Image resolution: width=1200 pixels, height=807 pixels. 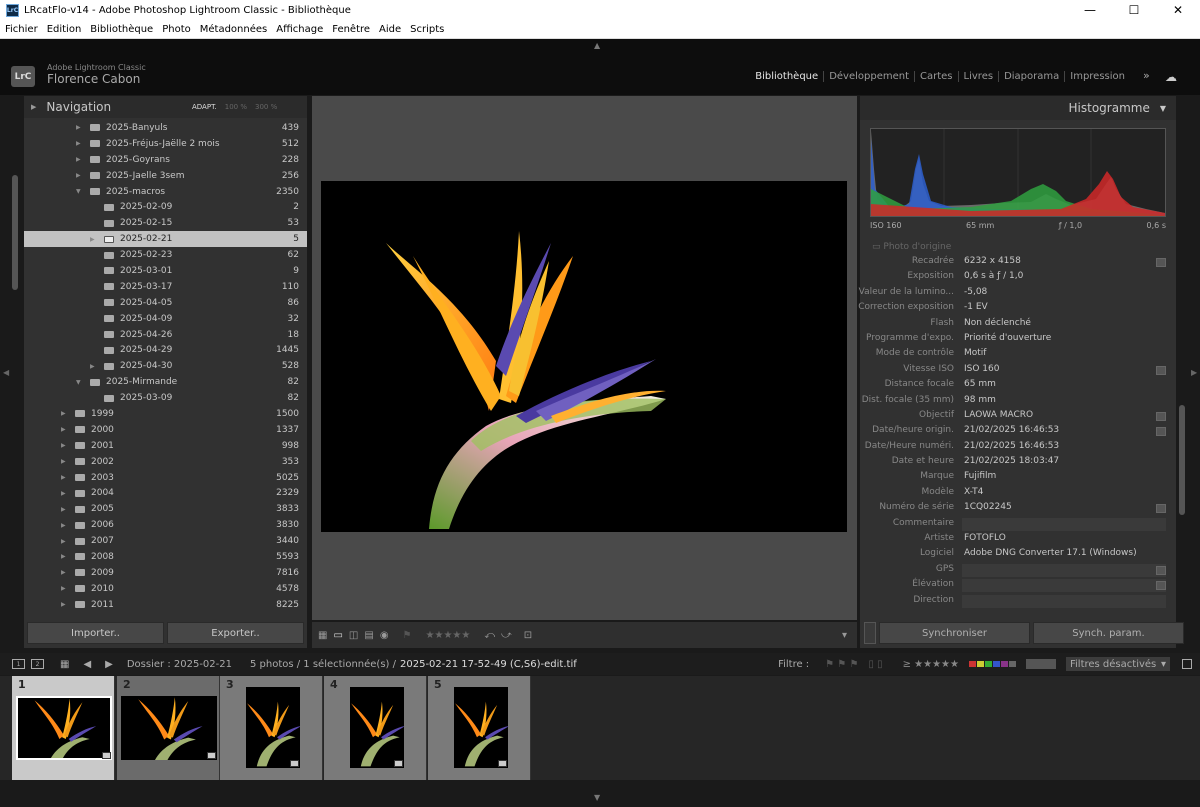 What do you see at coordinates (165, 478) in the screenshot?
I see `folder-row: ▶ 2003 5025` at bounding box center [165, 478].